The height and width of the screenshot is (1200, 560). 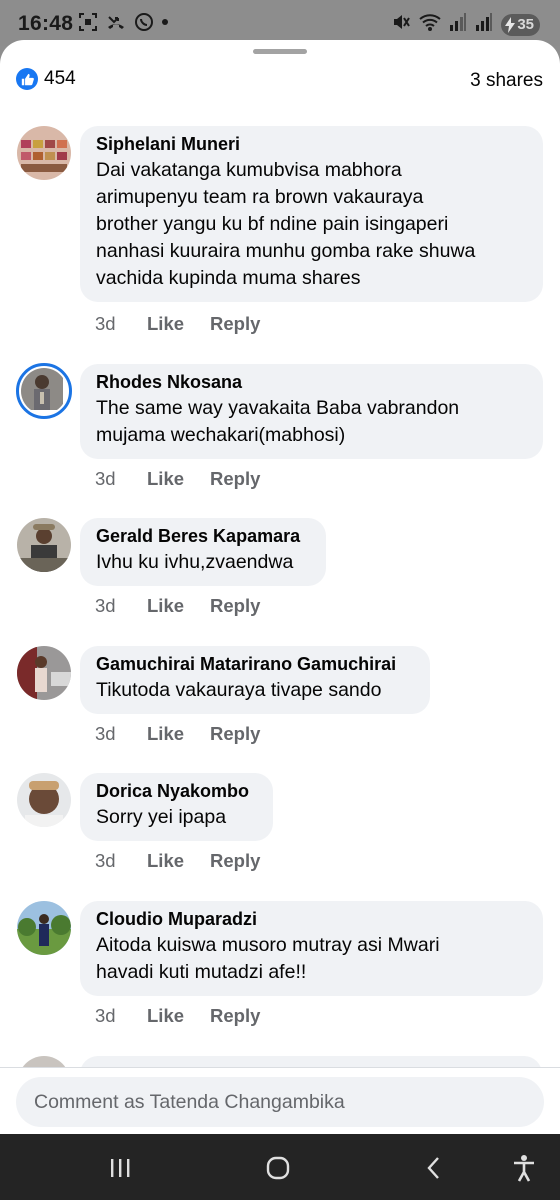 I want to click on comment-author: Gamuchirai Matarirano Gamuchirai, so click(x=255, y=664).